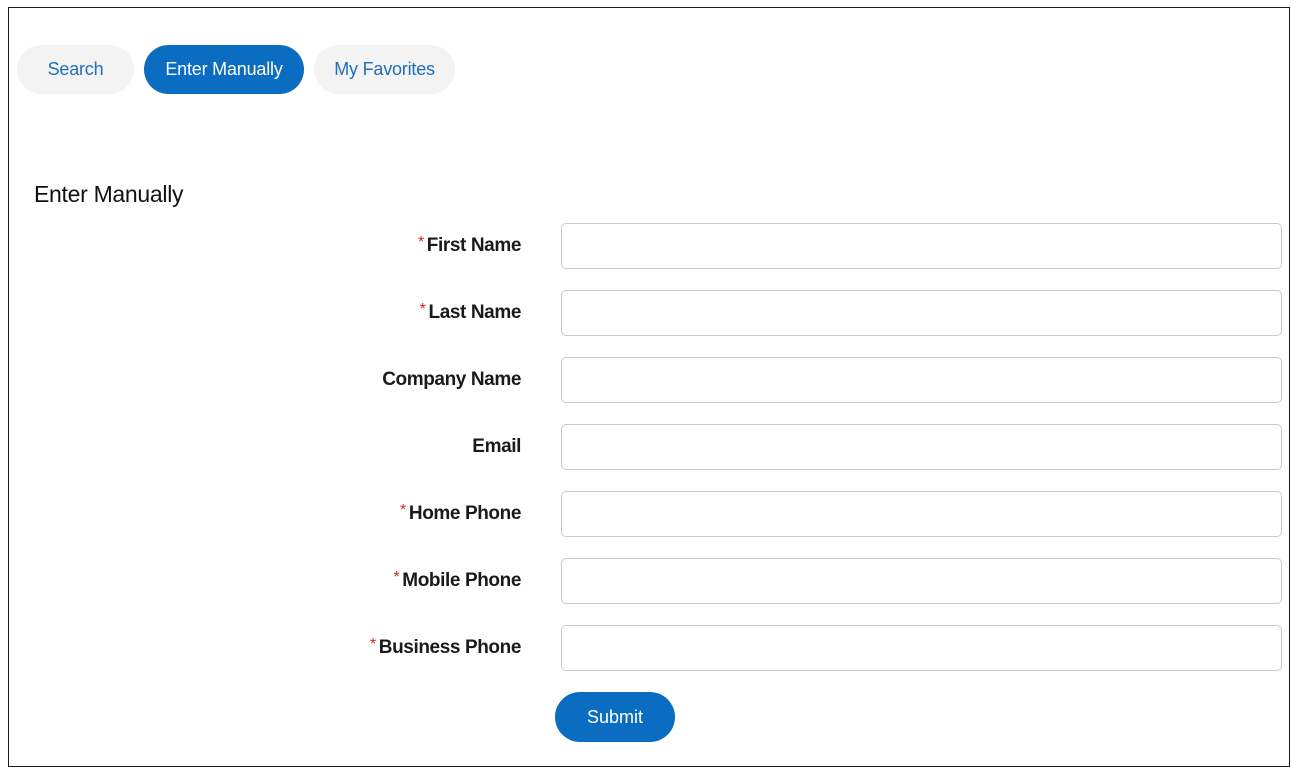  What do you see at coordinates (474, 245) in the screenshot?
I see `first-name-label-text: First Name` at bounding box center [474, 245].